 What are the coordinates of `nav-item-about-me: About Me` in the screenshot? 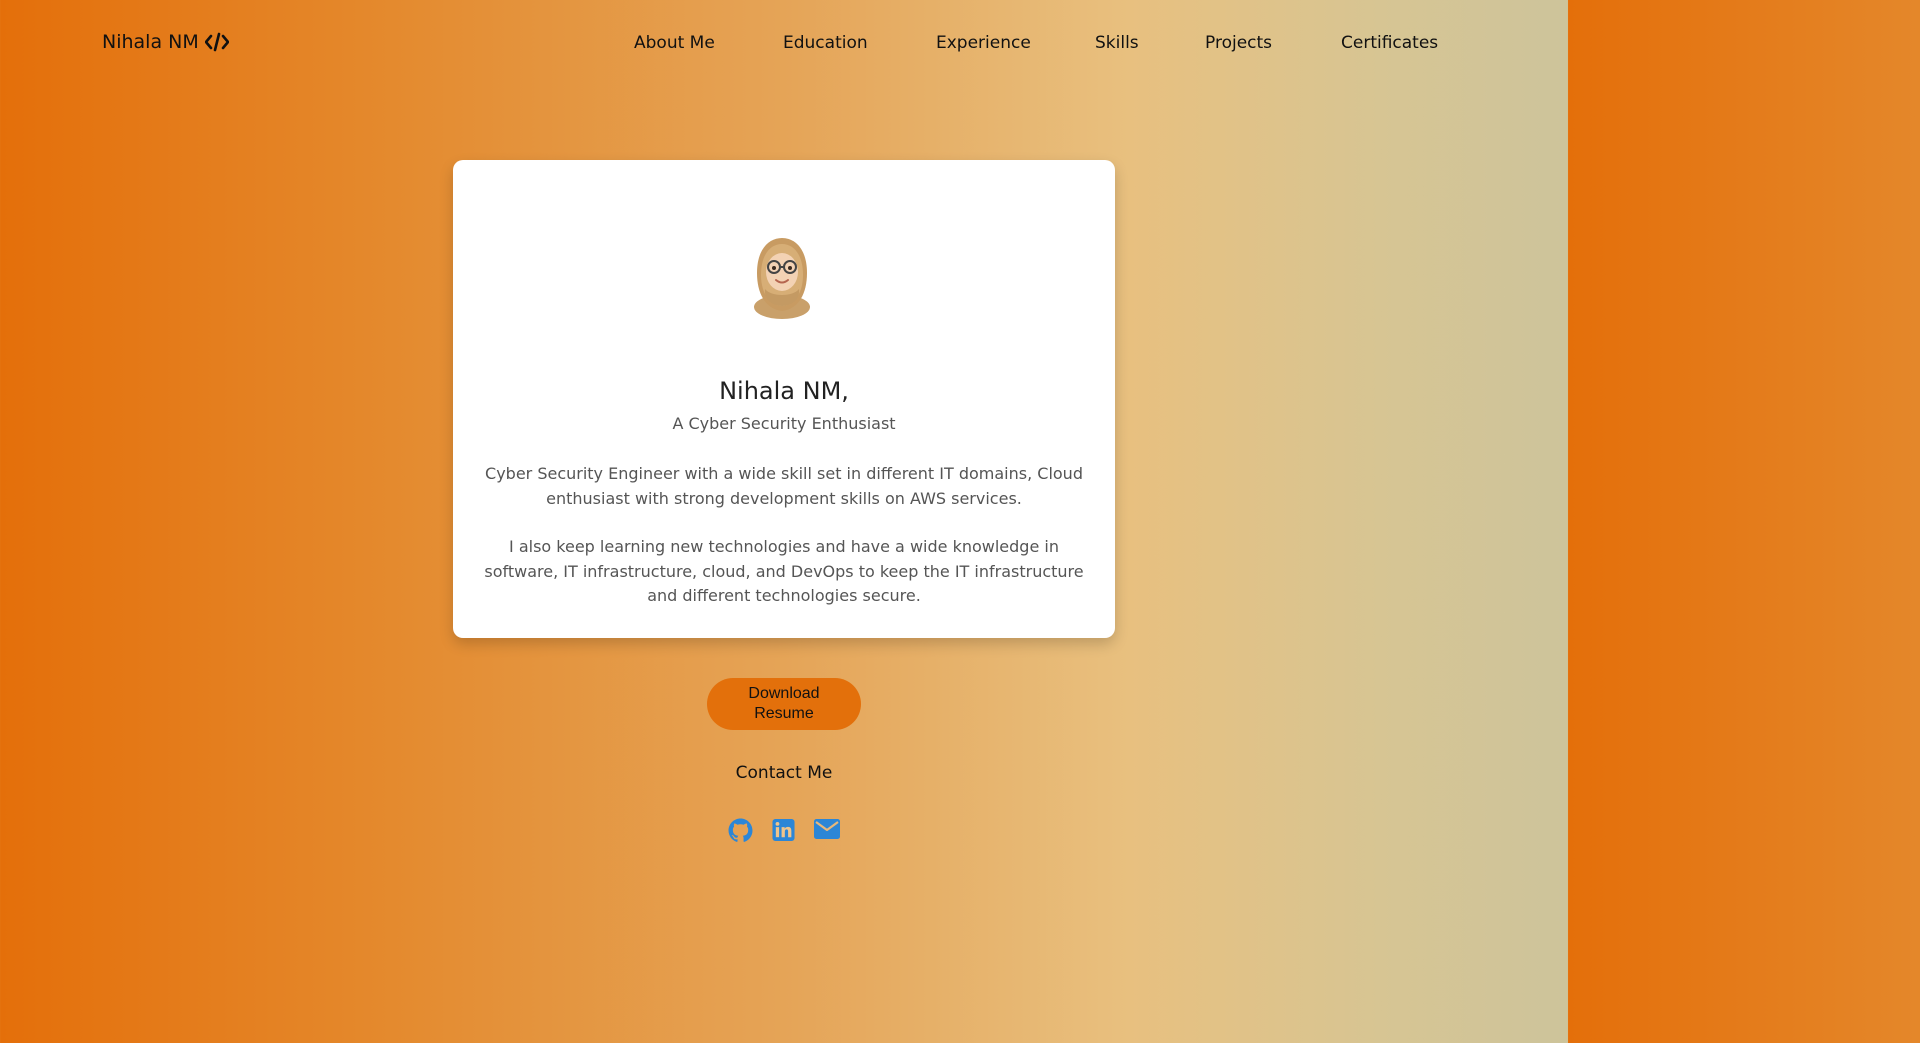 It's located at (674, 43).